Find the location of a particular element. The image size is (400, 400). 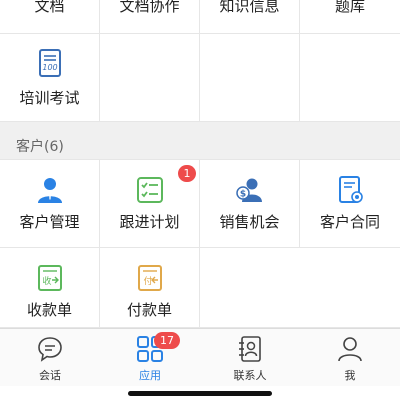

app-label: 客户合同 is located at coordinates (349, 222).